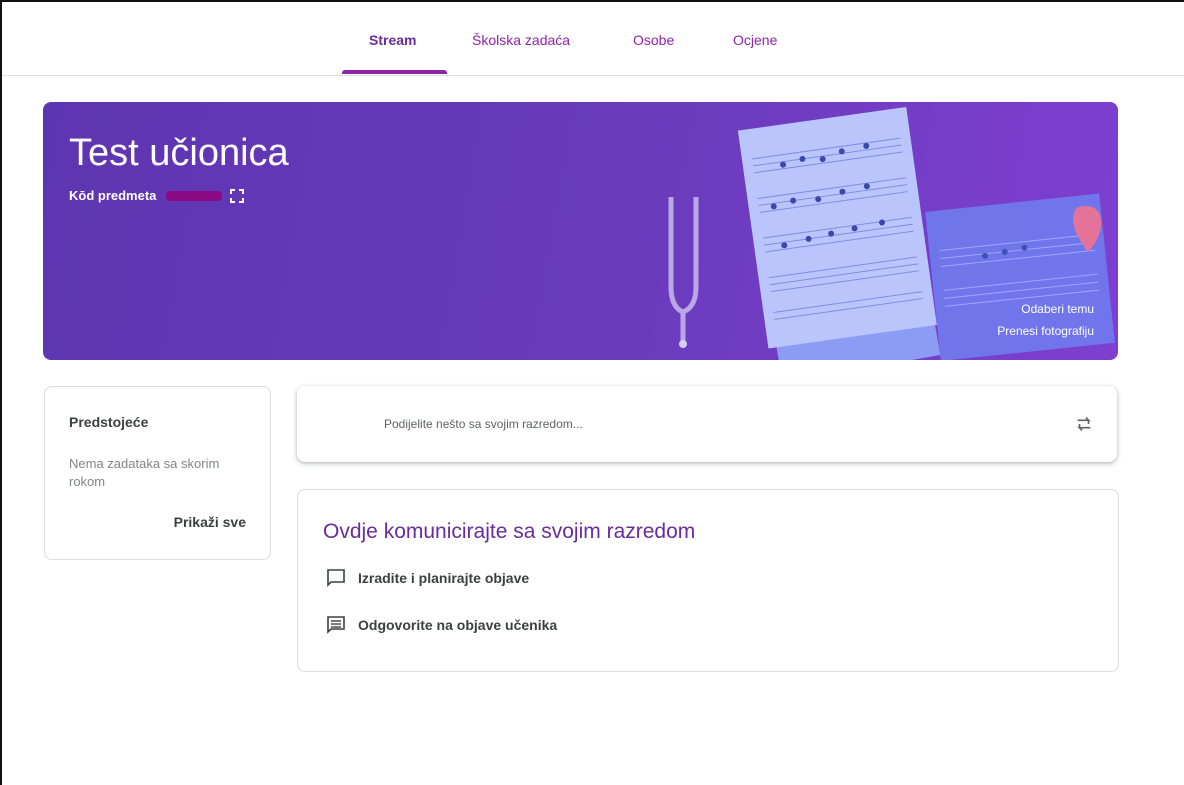 The width and height of the screenshot is (1184, 785). Describe the element at coordinates (444, 578) in the screenshot. I see `info-item-label: Izradite i planirajte objave` at that location.